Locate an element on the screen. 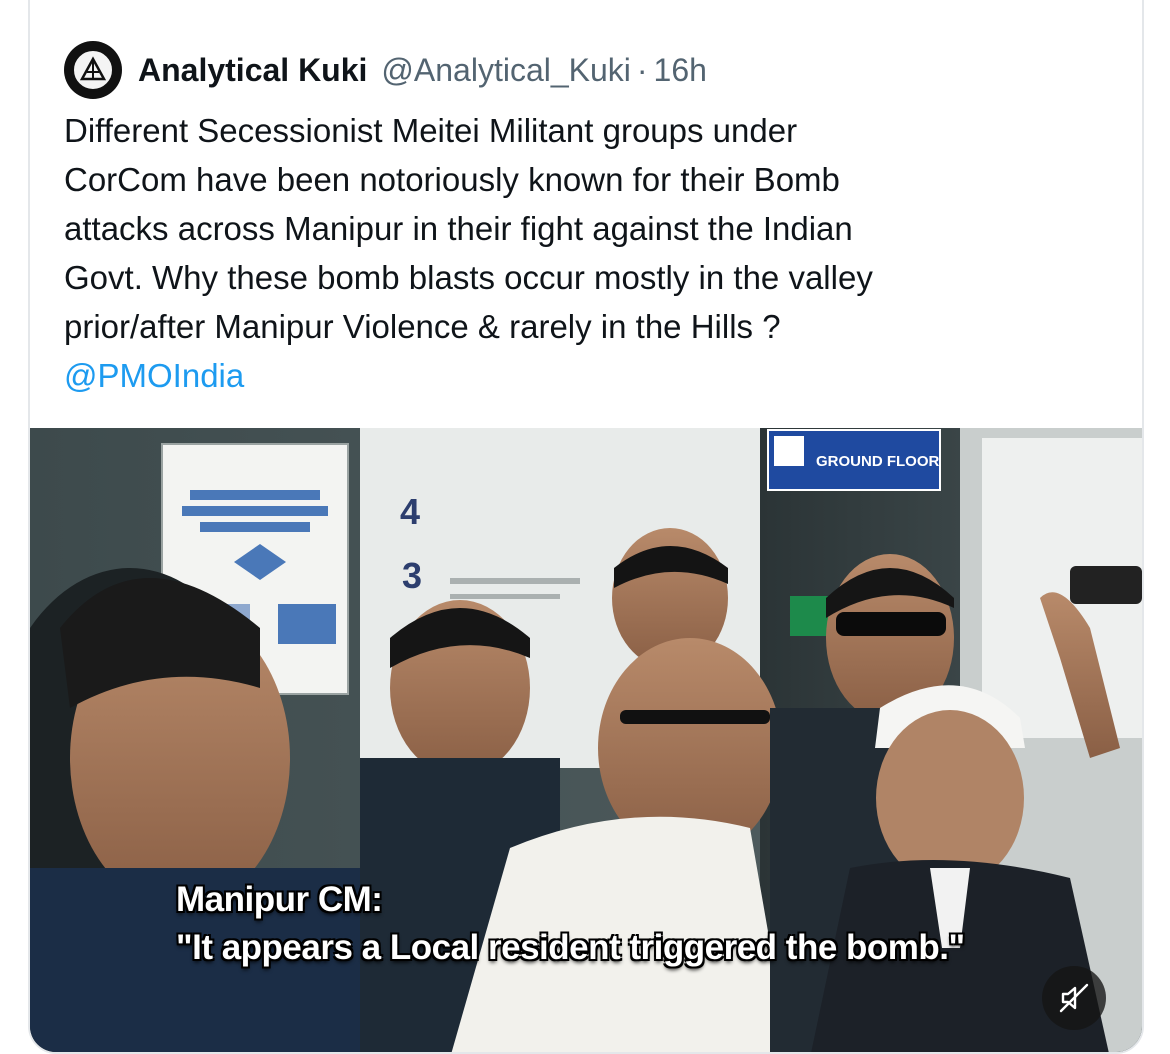  mention-link: @PMOIndia is located at coordinates (589, 375).